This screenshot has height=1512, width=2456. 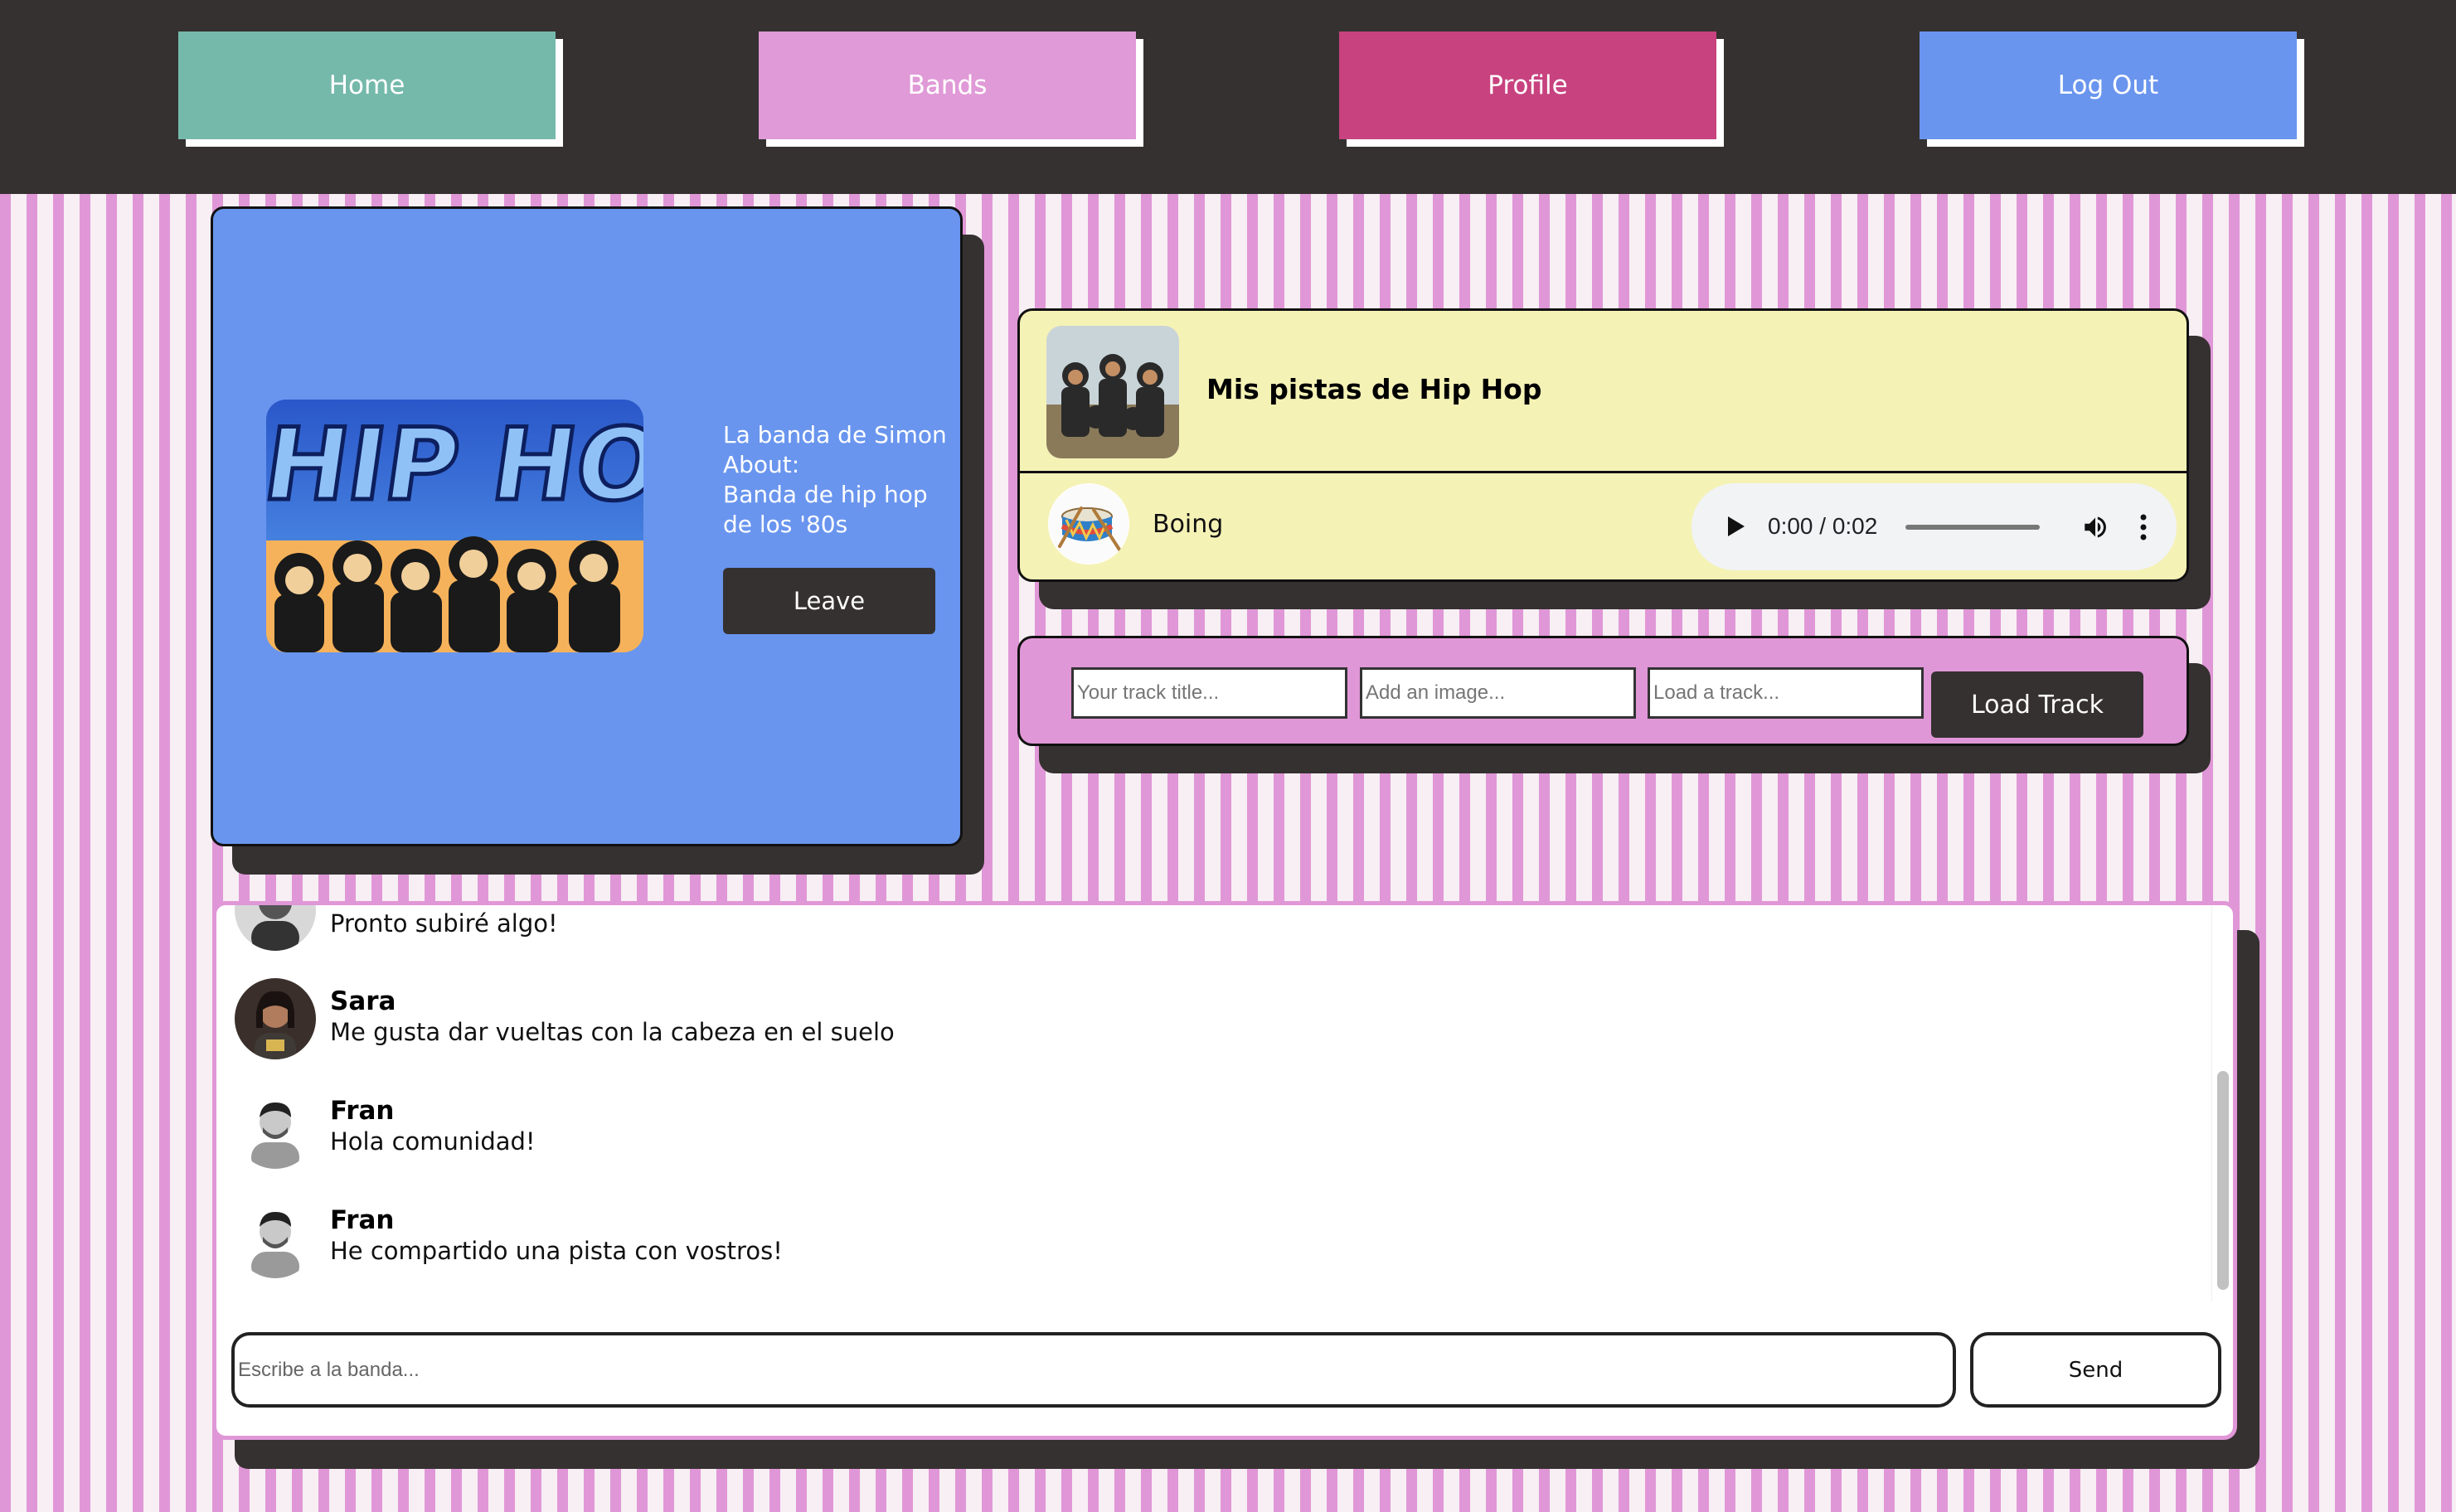 What do you see at coordinates (2223, 1180) in the screenshot?
I see `chat-scrollbar-thumb` at bounding box center [2223, 1180].